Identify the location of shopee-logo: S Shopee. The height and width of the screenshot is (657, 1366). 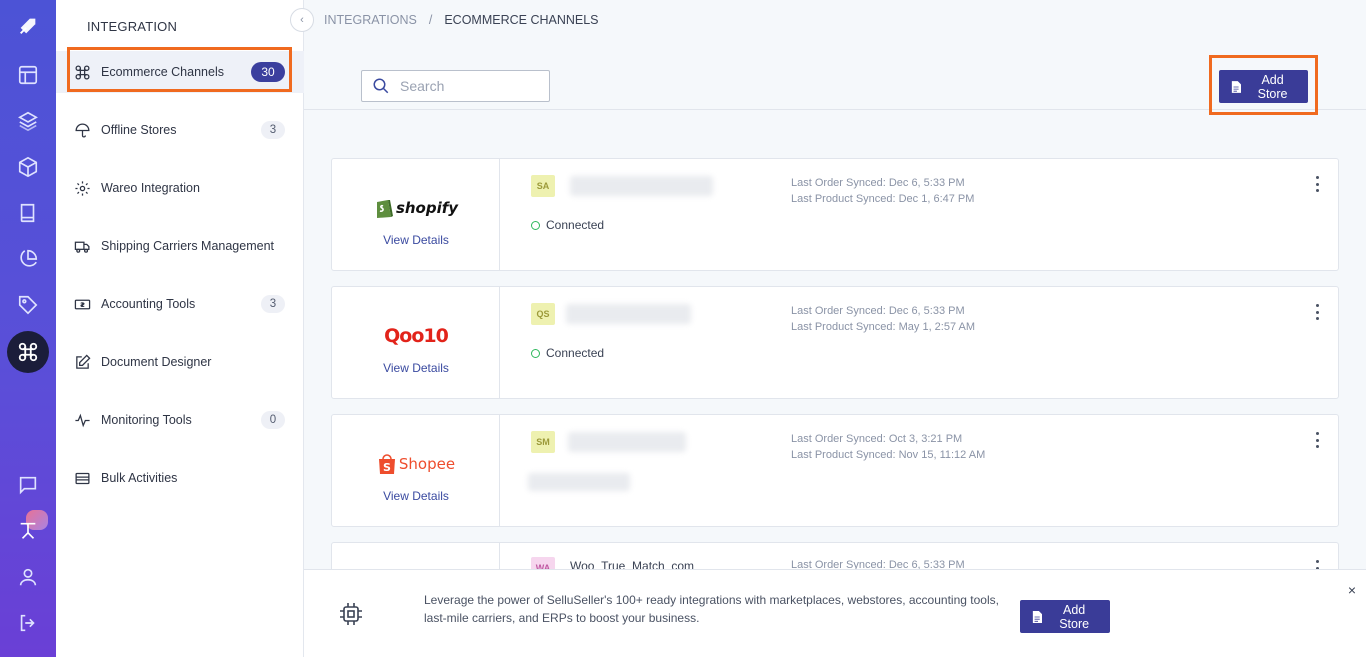
(416, 464).